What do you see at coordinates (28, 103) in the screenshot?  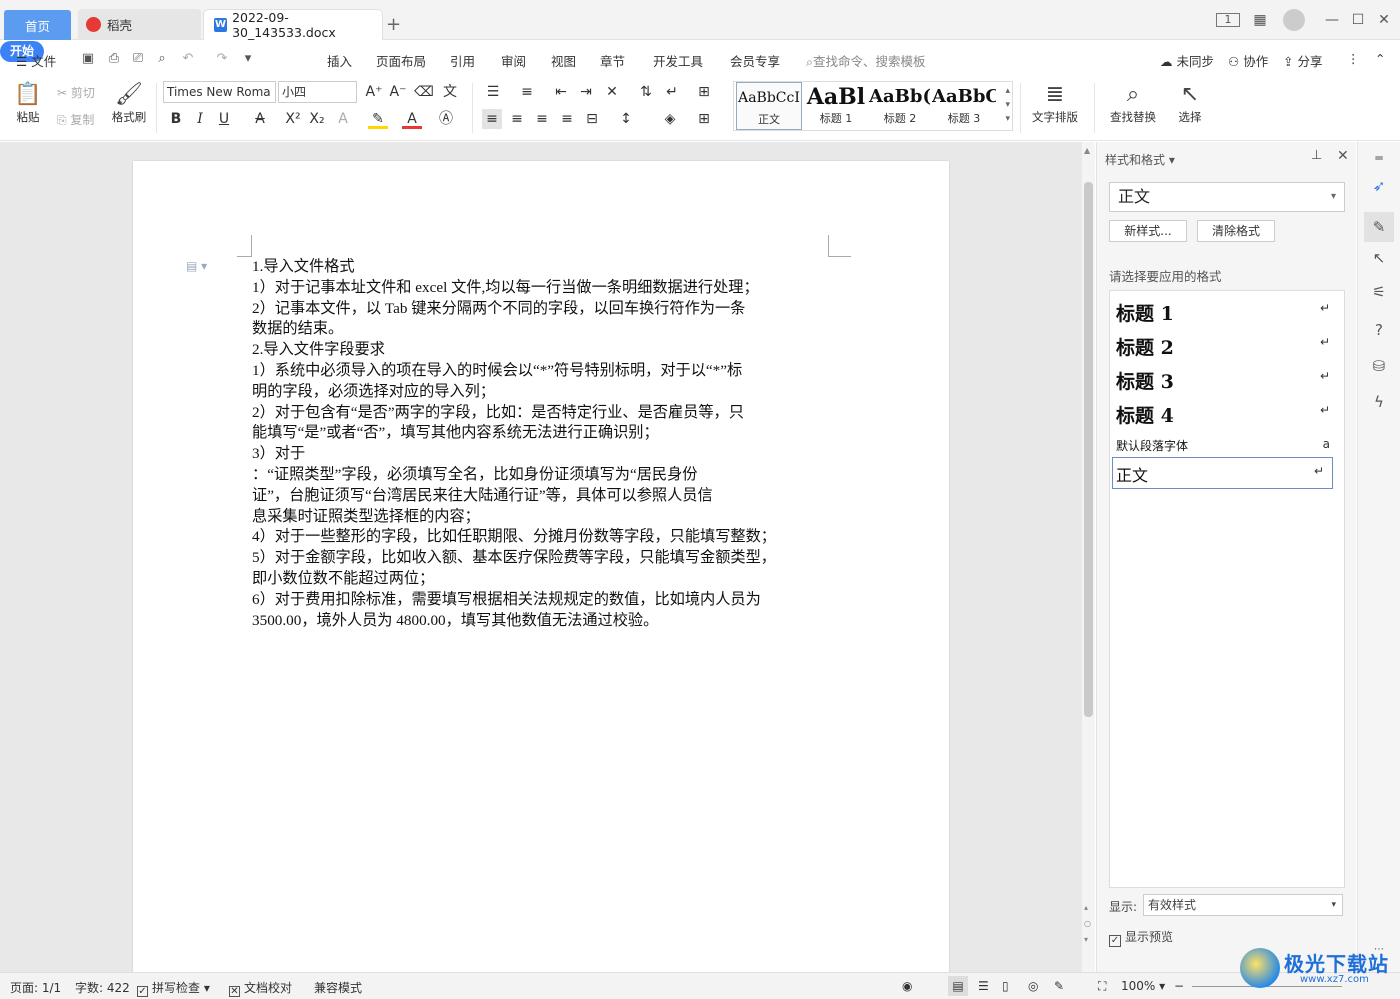 I see `paste-button: 📋 粘贴` at bounding box center [28, 103].